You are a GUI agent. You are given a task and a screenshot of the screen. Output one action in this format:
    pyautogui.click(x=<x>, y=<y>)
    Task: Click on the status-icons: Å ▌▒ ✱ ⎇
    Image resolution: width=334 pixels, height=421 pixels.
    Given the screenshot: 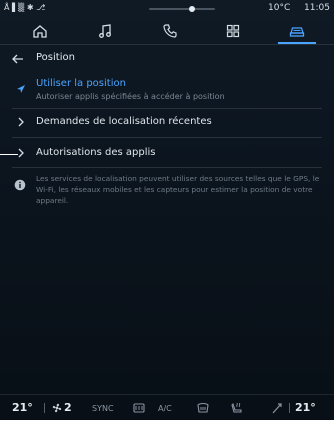 What is the action you would take?
    pyautogui.click(x=24, y=8)
    